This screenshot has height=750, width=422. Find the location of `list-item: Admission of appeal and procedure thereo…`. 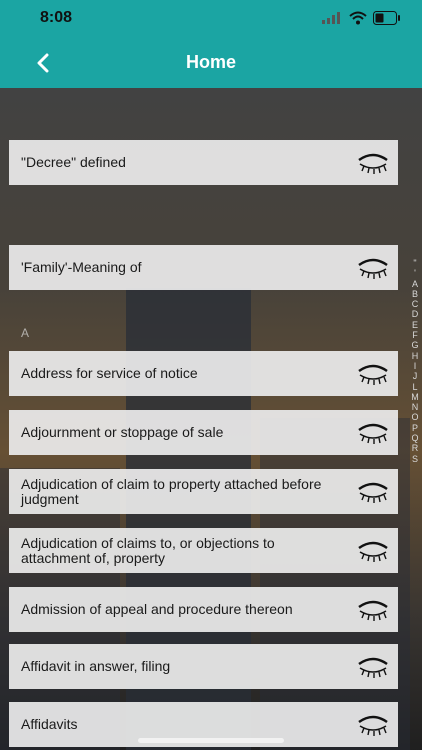

list-item: Admission of appeal and procedure thereo… is located at coordinates (203, 609).